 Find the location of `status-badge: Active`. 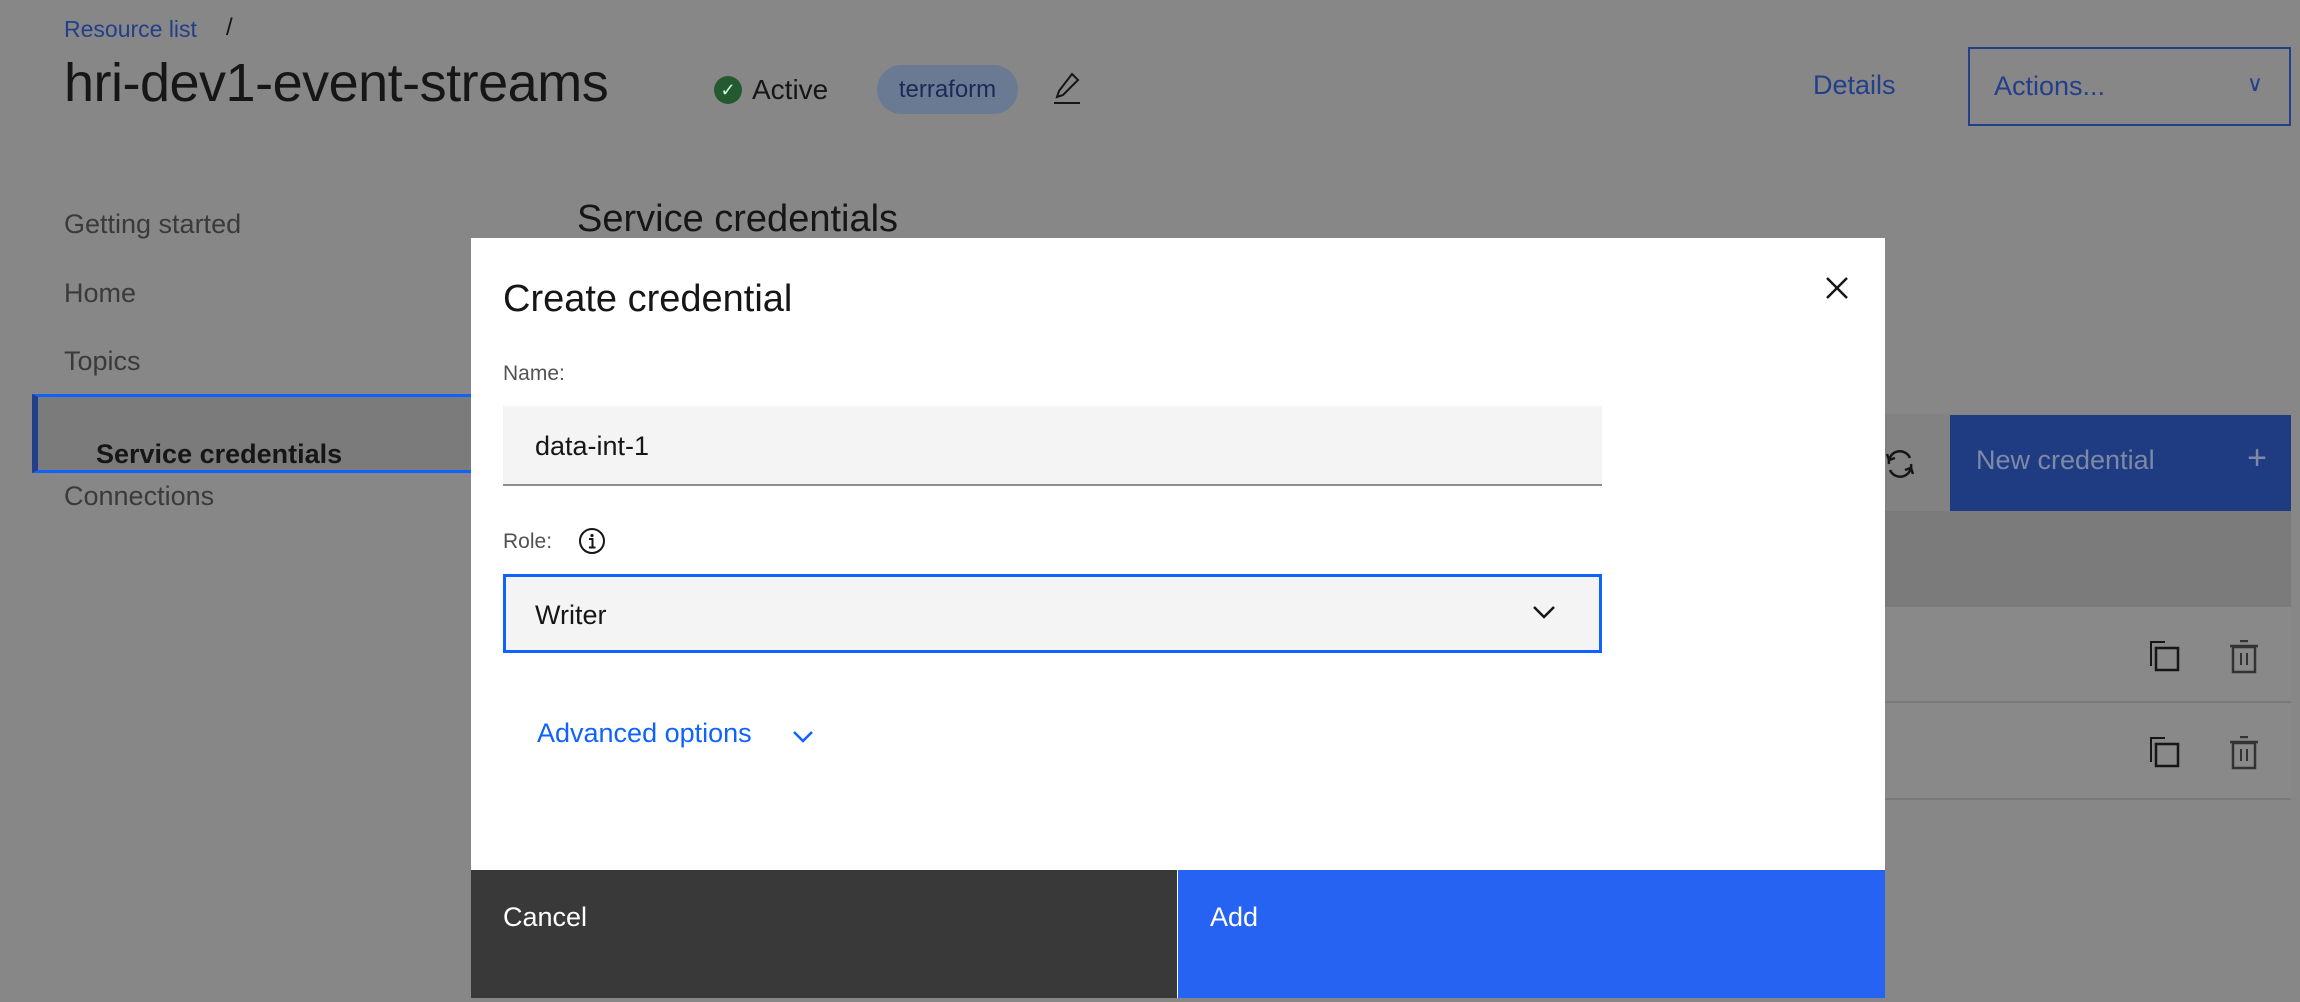

status-badge: Active is located at coordinates (790, 89).